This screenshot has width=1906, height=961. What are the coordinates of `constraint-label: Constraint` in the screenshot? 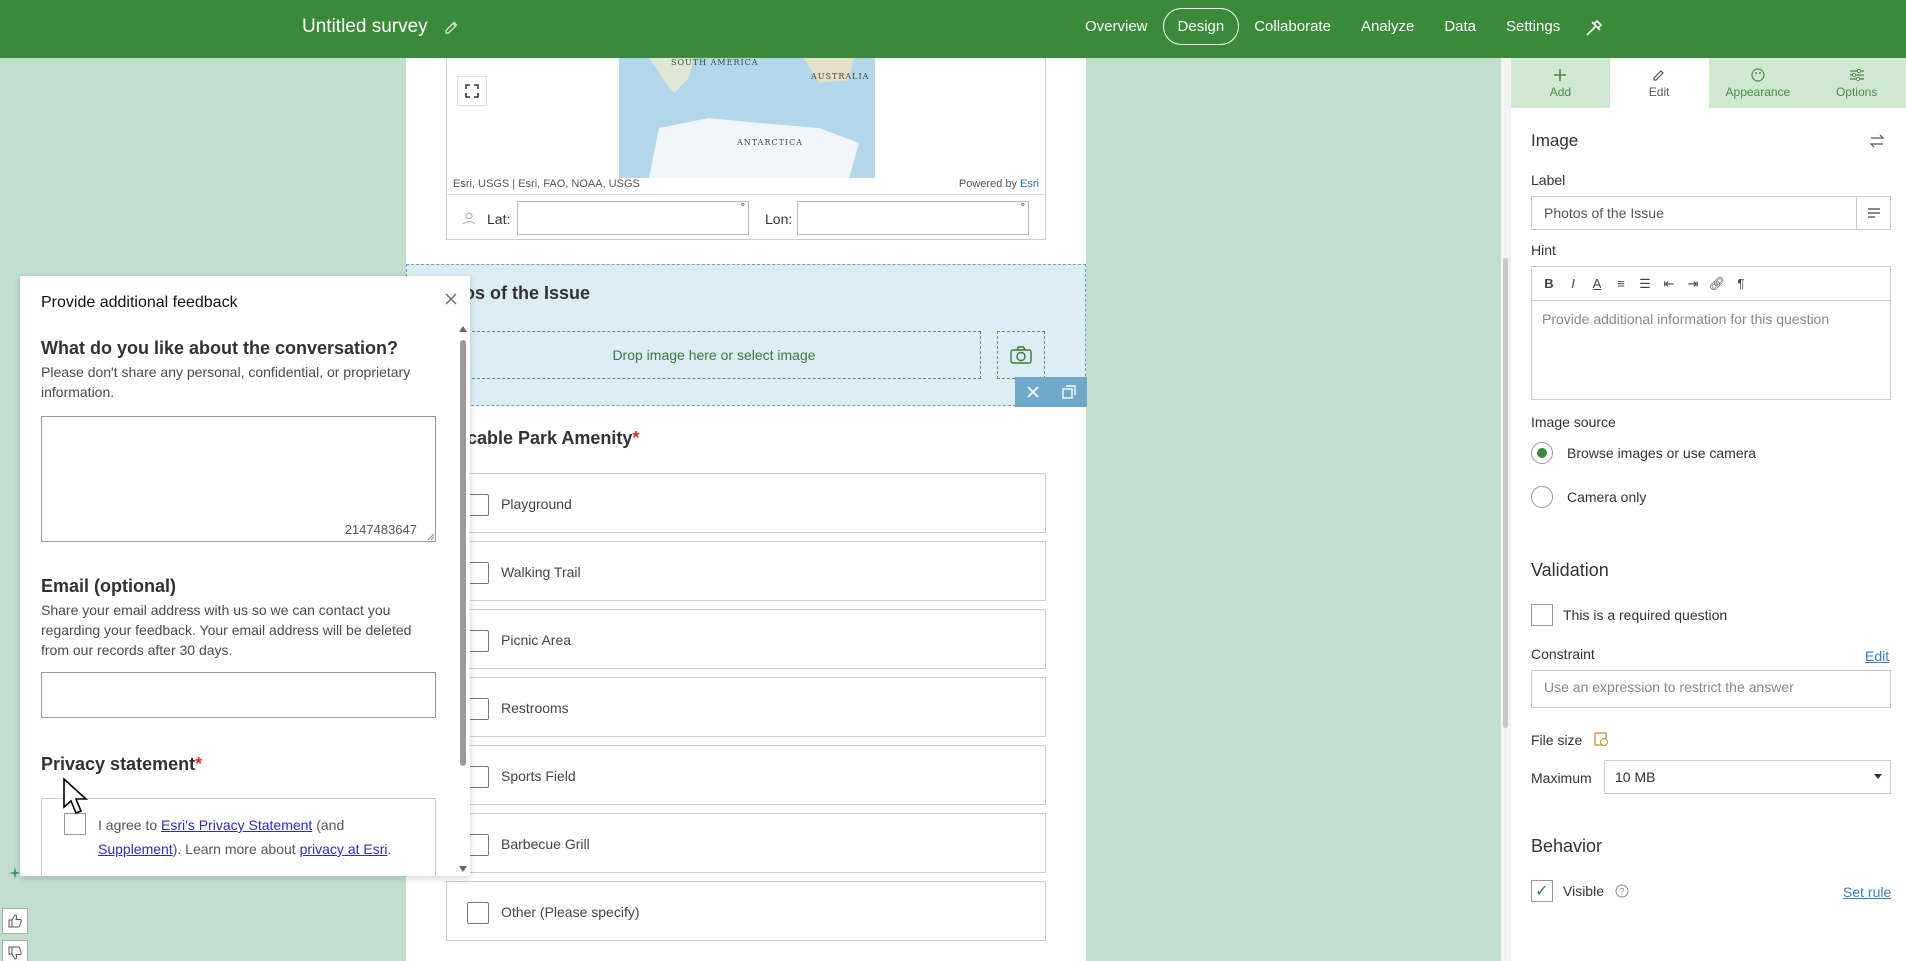 It's located at (1563, 654).